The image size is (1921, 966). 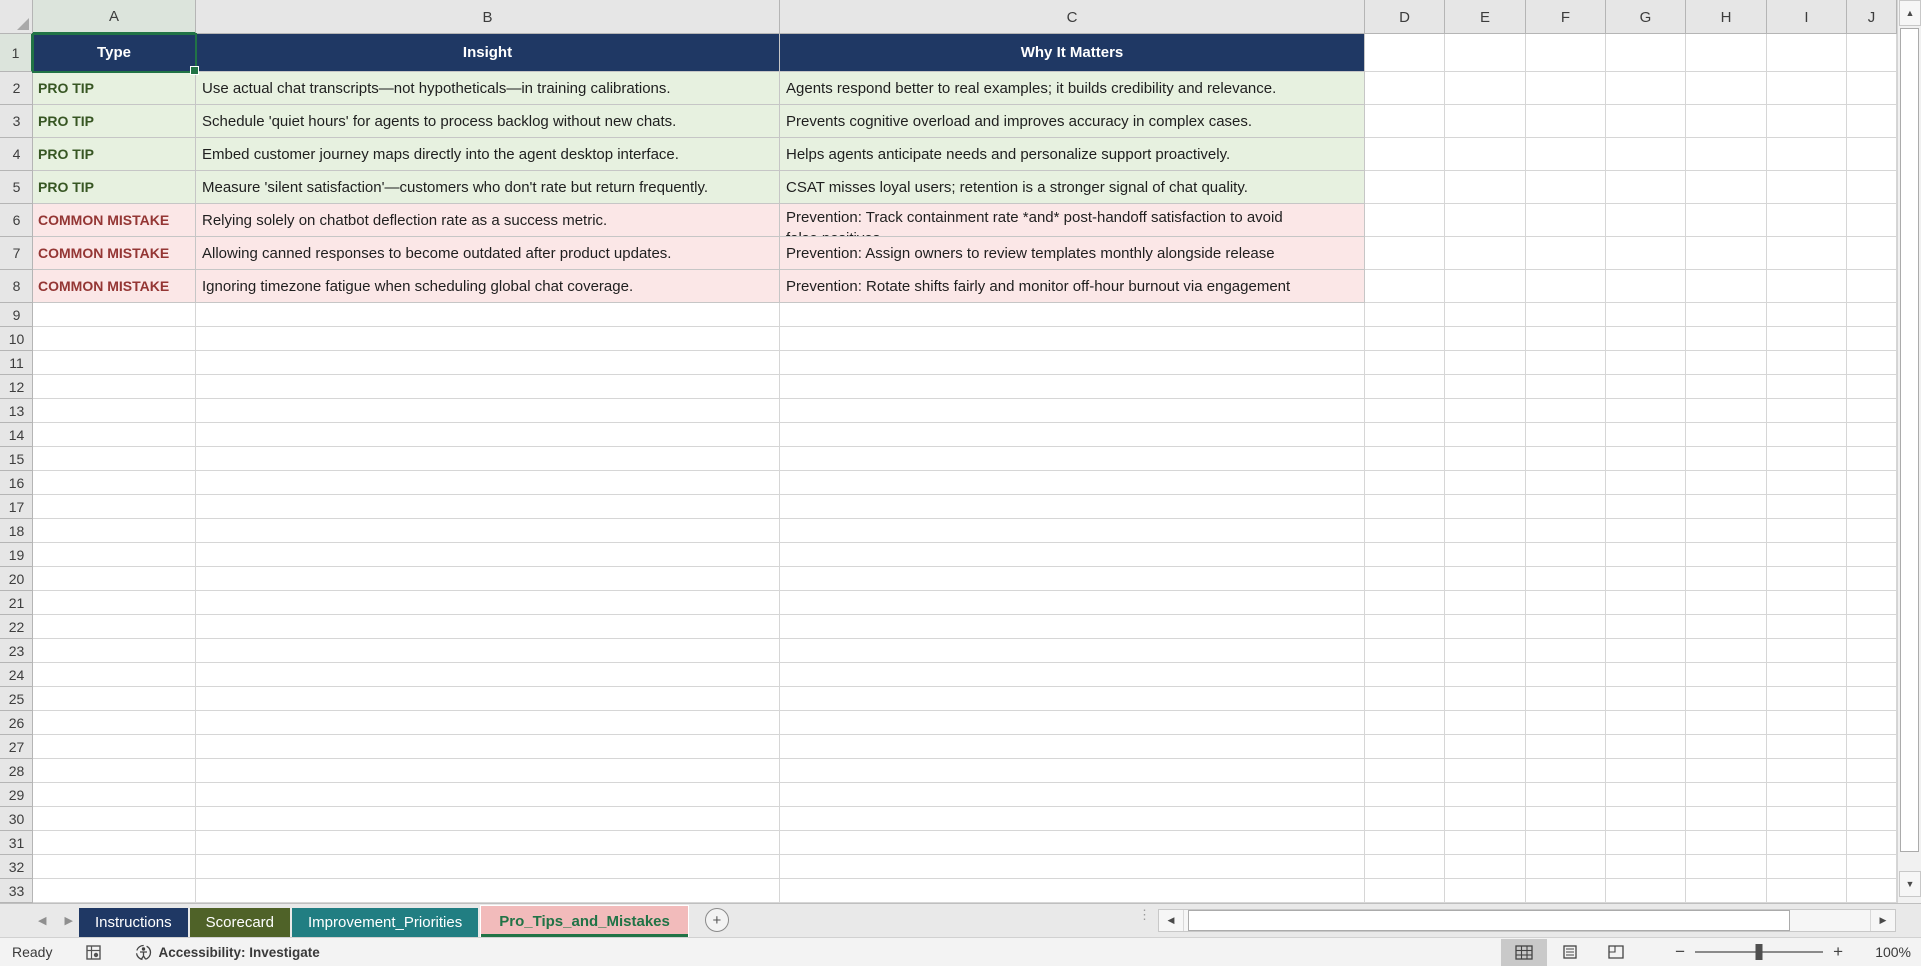 What do you see at coordinates (1646, 747) in the screenshot?
I see `cell-G27` at bounding box center [1646, 747].